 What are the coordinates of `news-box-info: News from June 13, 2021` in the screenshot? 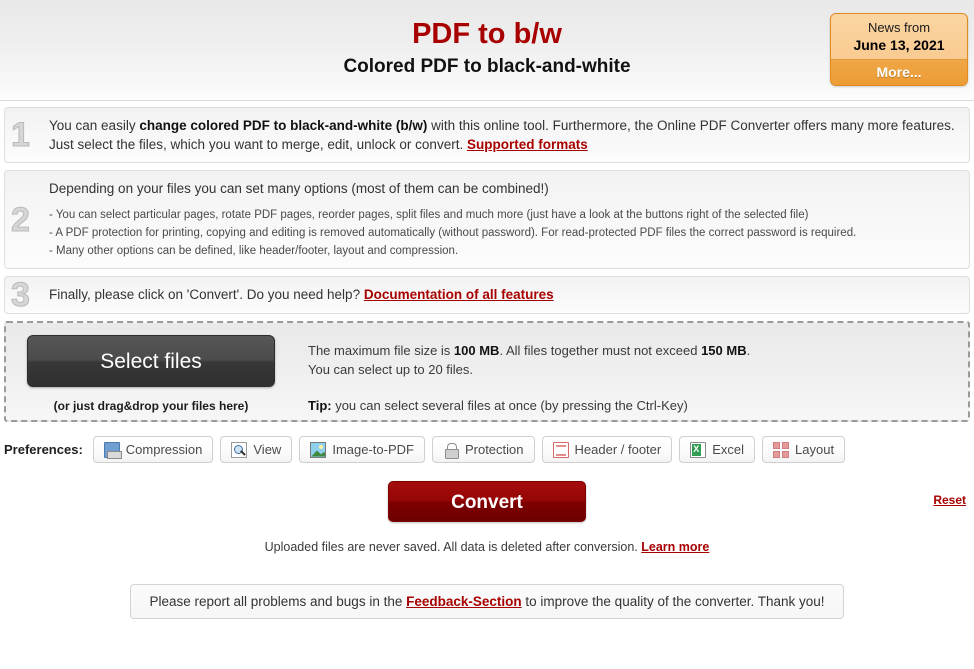 It's located at (899, 36).